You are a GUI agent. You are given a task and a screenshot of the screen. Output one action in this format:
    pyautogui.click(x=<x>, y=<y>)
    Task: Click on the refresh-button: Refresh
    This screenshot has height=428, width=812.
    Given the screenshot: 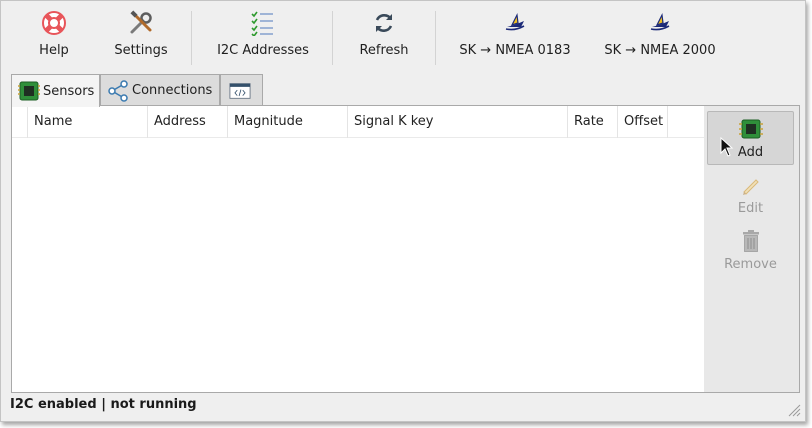 What is the action you would take?
    pyautogui.click(x=384, y=37)
    